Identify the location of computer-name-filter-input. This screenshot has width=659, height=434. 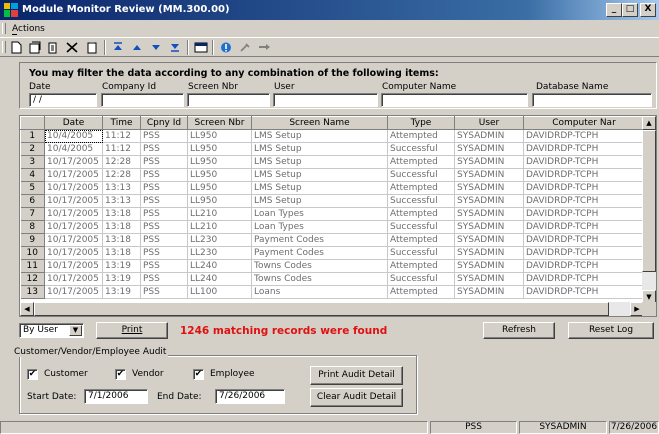
(454, 100).